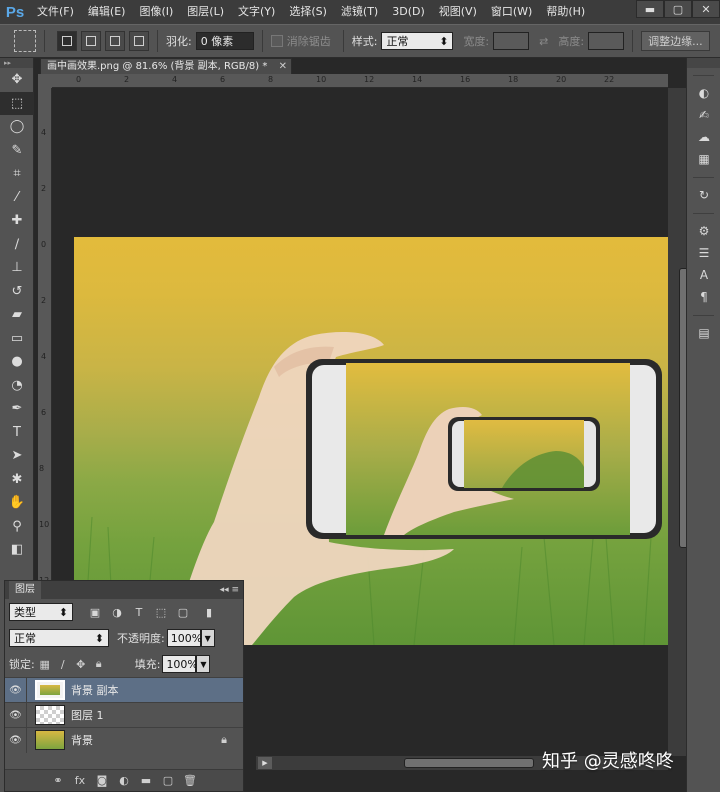 Image resolution: width=720 pixels, height=792 pixels. I want to click on spot-heal-icon: ✚, so click(17, 221).